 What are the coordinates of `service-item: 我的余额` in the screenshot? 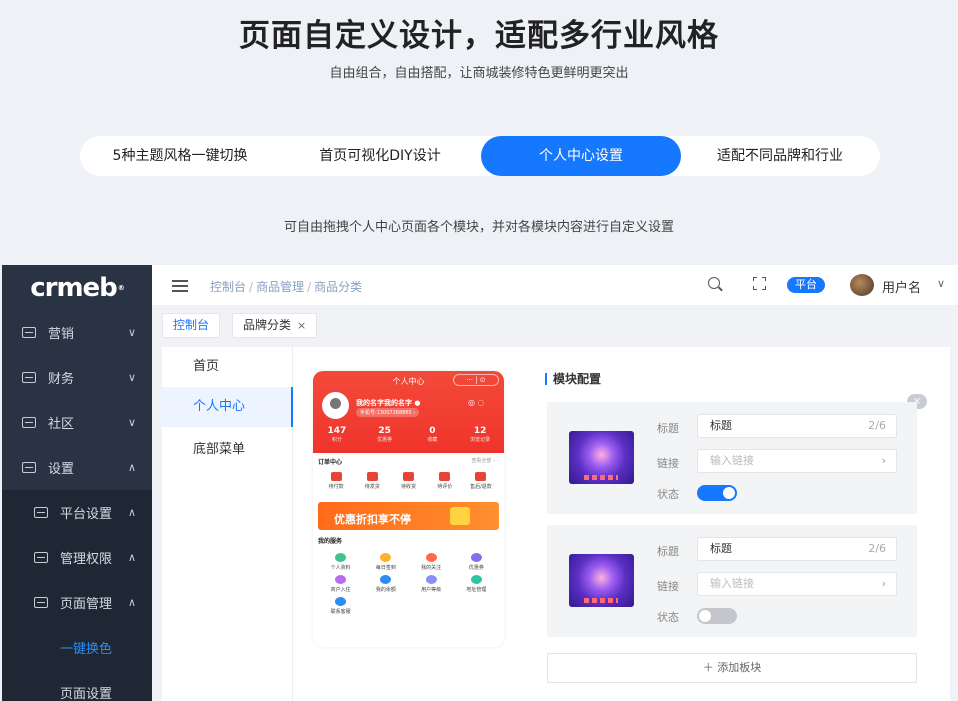 It's located at (385, 586).